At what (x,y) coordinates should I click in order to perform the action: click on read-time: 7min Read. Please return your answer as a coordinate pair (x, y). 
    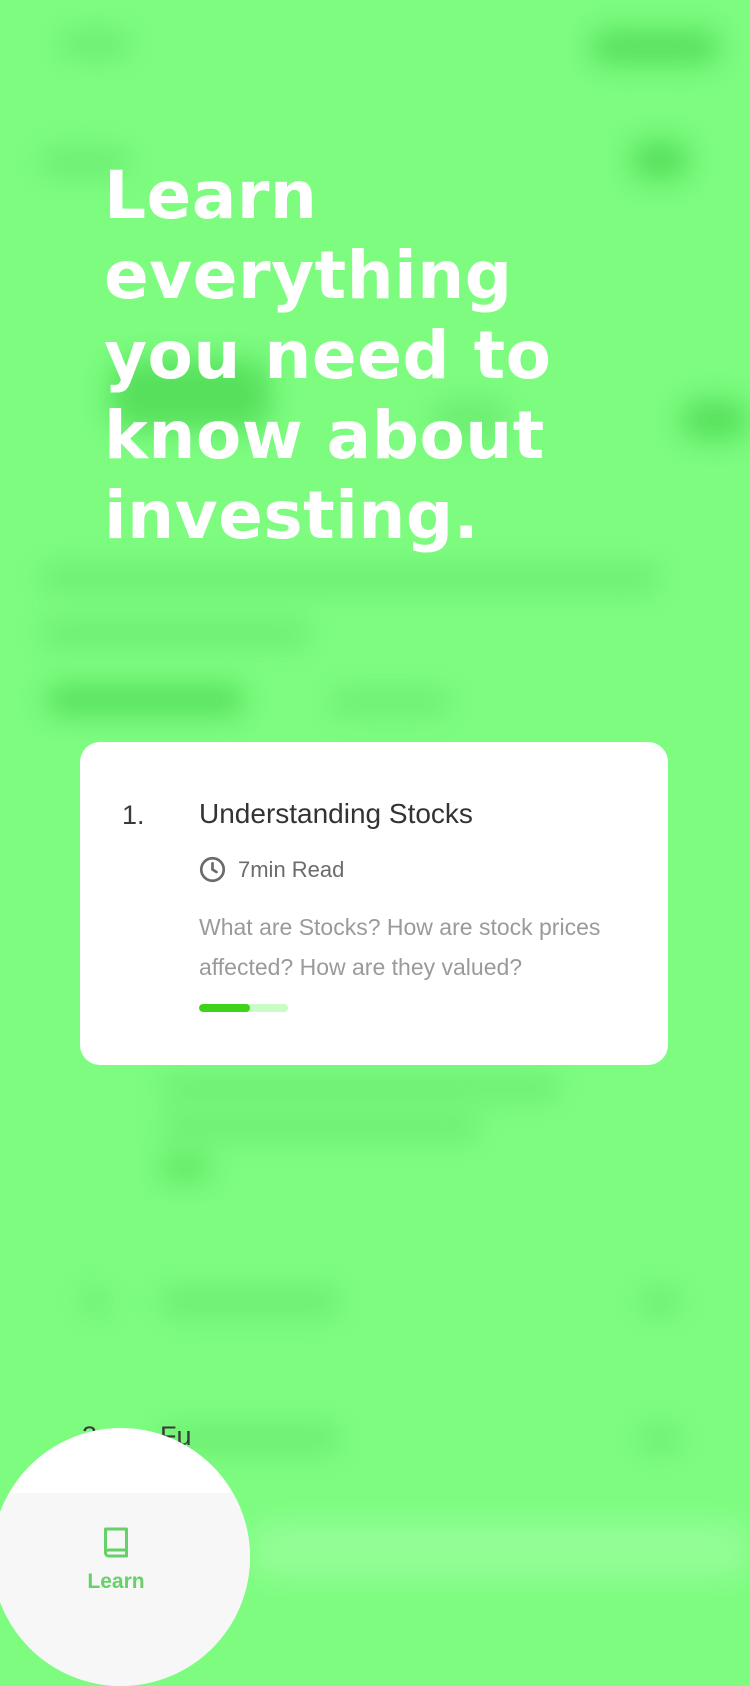
    Looking at the image, I should click on (291, 869).